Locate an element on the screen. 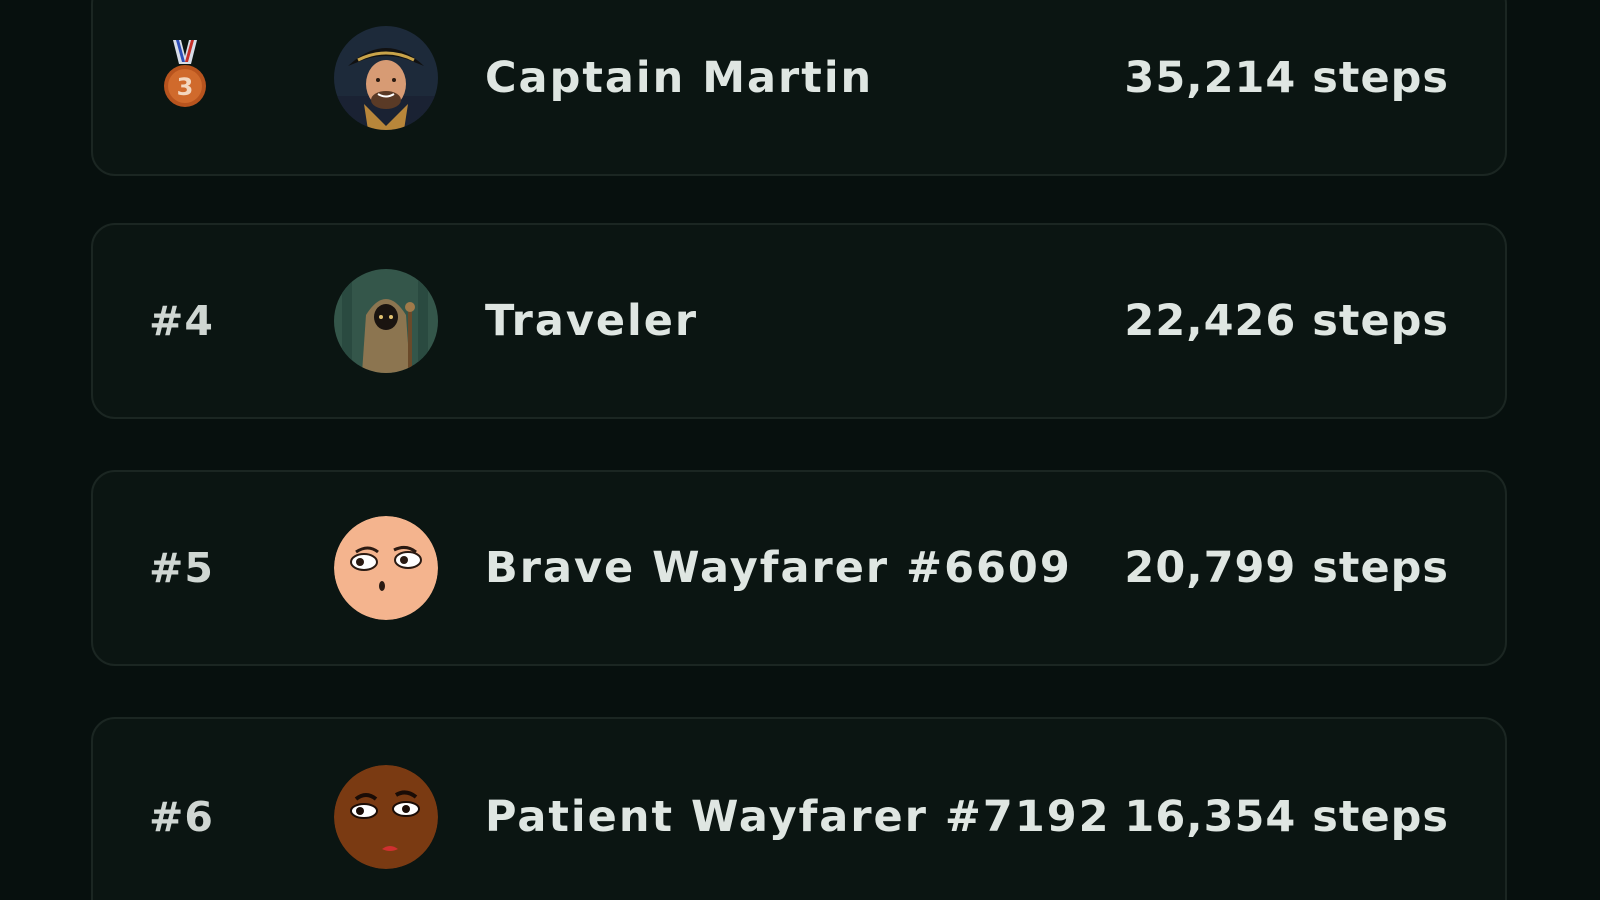 This screenshot has width=1600, height=900. player-name: Captain Martin is located at coordinates (679, 78).